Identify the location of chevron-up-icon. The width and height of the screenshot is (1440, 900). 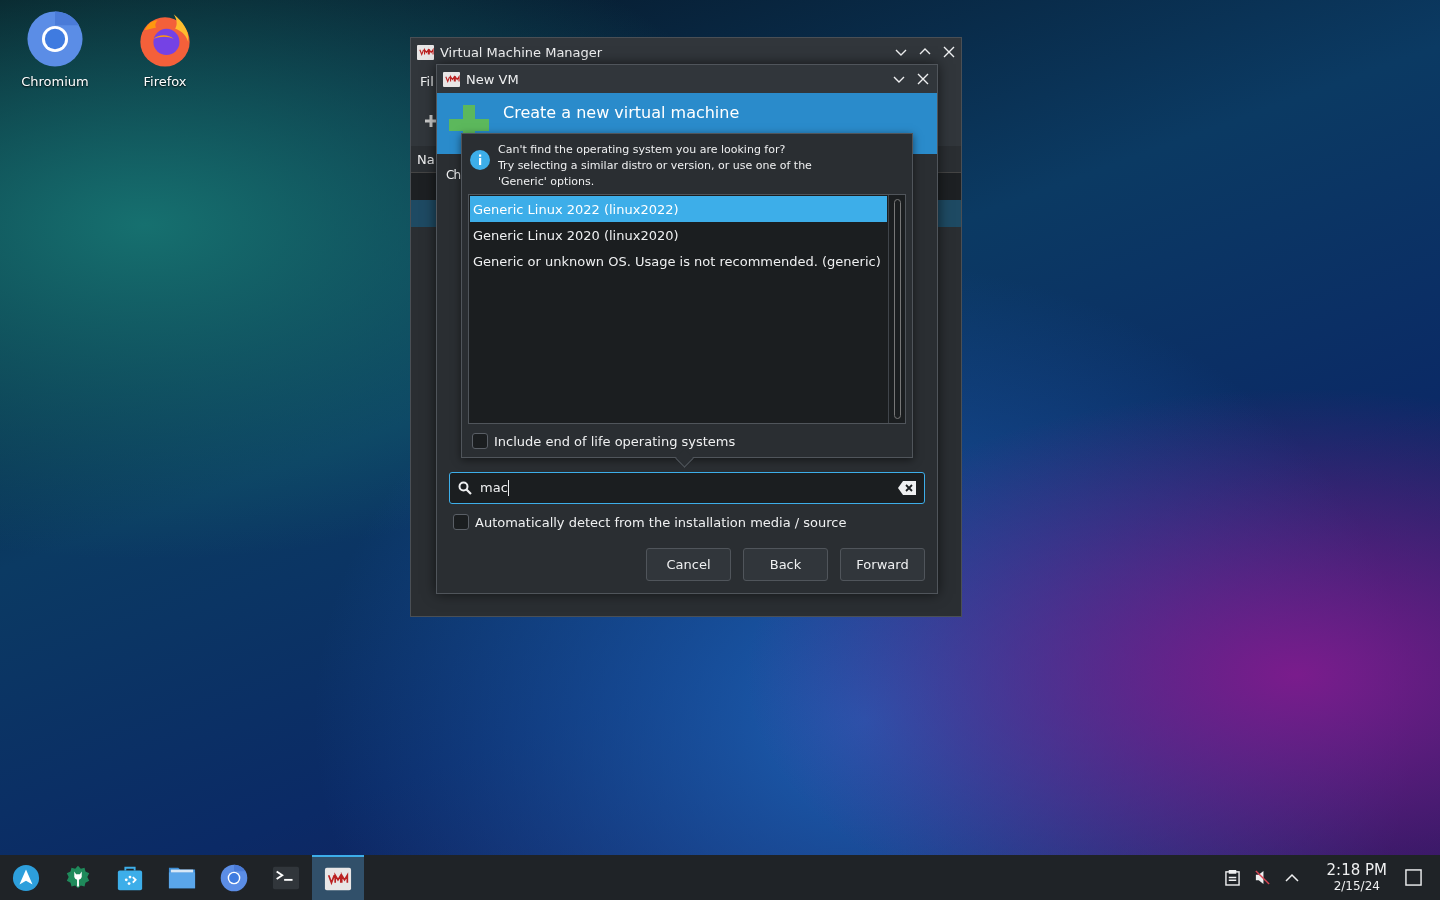
(1291, 877).